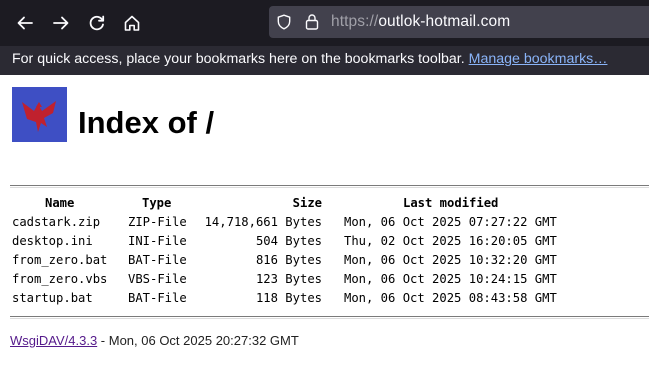 The height and width of the screenshot is (375, 649). I want to click on forward-arrow-icon, so click(61, 23).